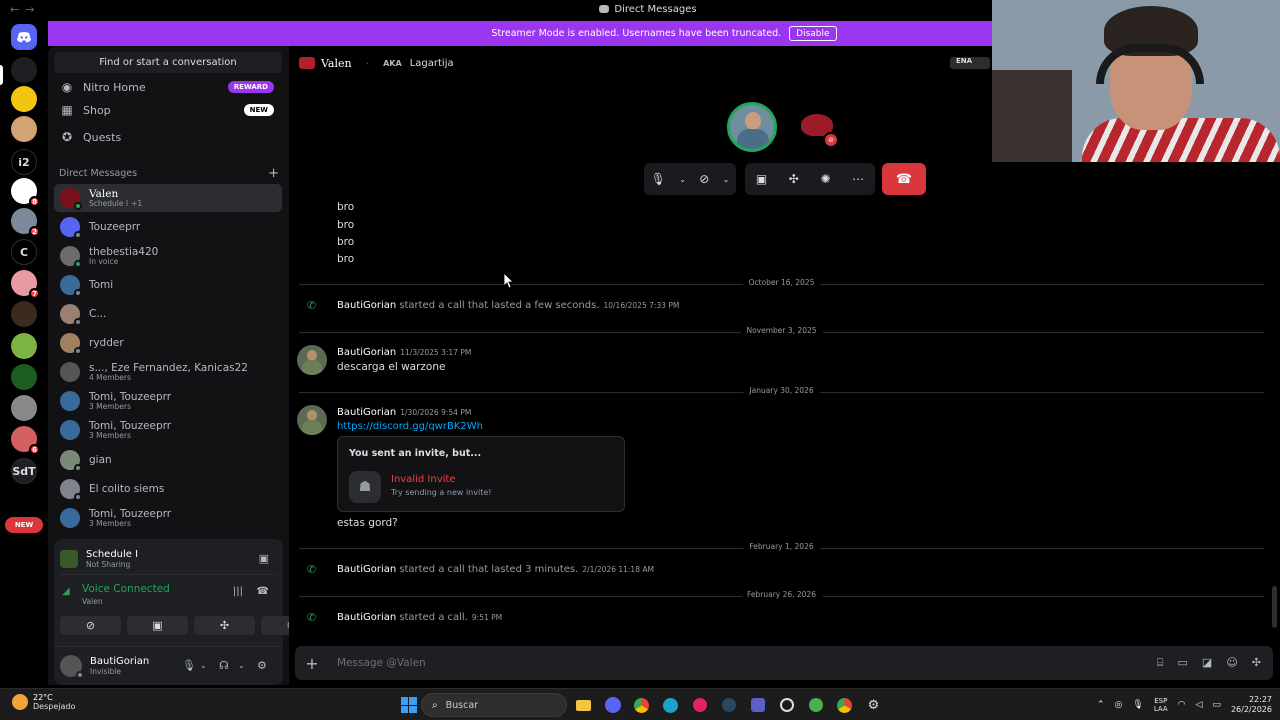  Describe the element at coordinates (224, 665) in the screenshot. I see `headphones-icon: ☊` at that location.